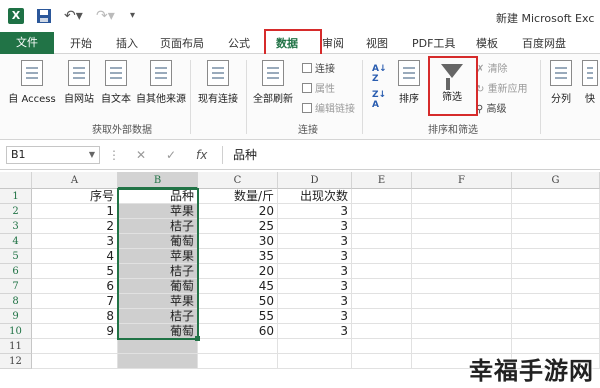 Image resolution: width=600 pixels, height=388 pixels. What do you see at coordinates (382, 226) in the screenshot?
I see `cell-e3` at bounding box center [382, 226].